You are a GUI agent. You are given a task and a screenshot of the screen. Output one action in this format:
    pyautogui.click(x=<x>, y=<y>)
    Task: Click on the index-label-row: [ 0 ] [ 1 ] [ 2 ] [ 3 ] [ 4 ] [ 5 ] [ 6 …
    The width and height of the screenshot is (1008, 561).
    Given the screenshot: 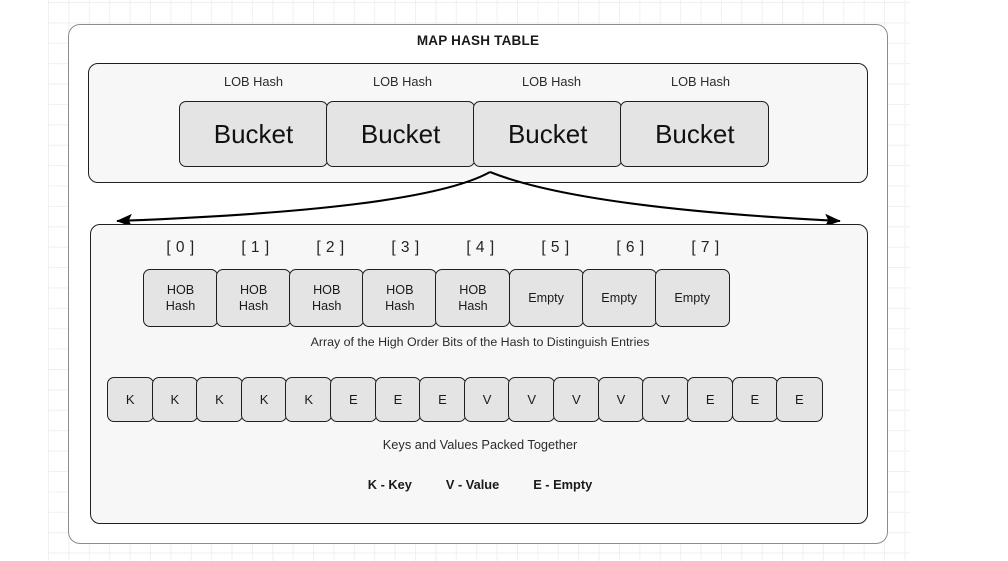 What is the action you would take?
    pyautogui.click(x=443, y=248)
    